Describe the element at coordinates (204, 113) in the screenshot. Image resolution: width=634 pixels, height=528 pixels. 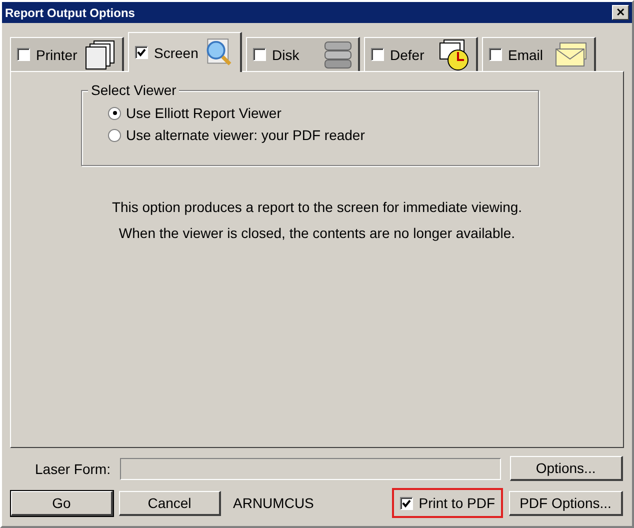
I see `radio-label: Use Elliott Report Viewer` at that location.